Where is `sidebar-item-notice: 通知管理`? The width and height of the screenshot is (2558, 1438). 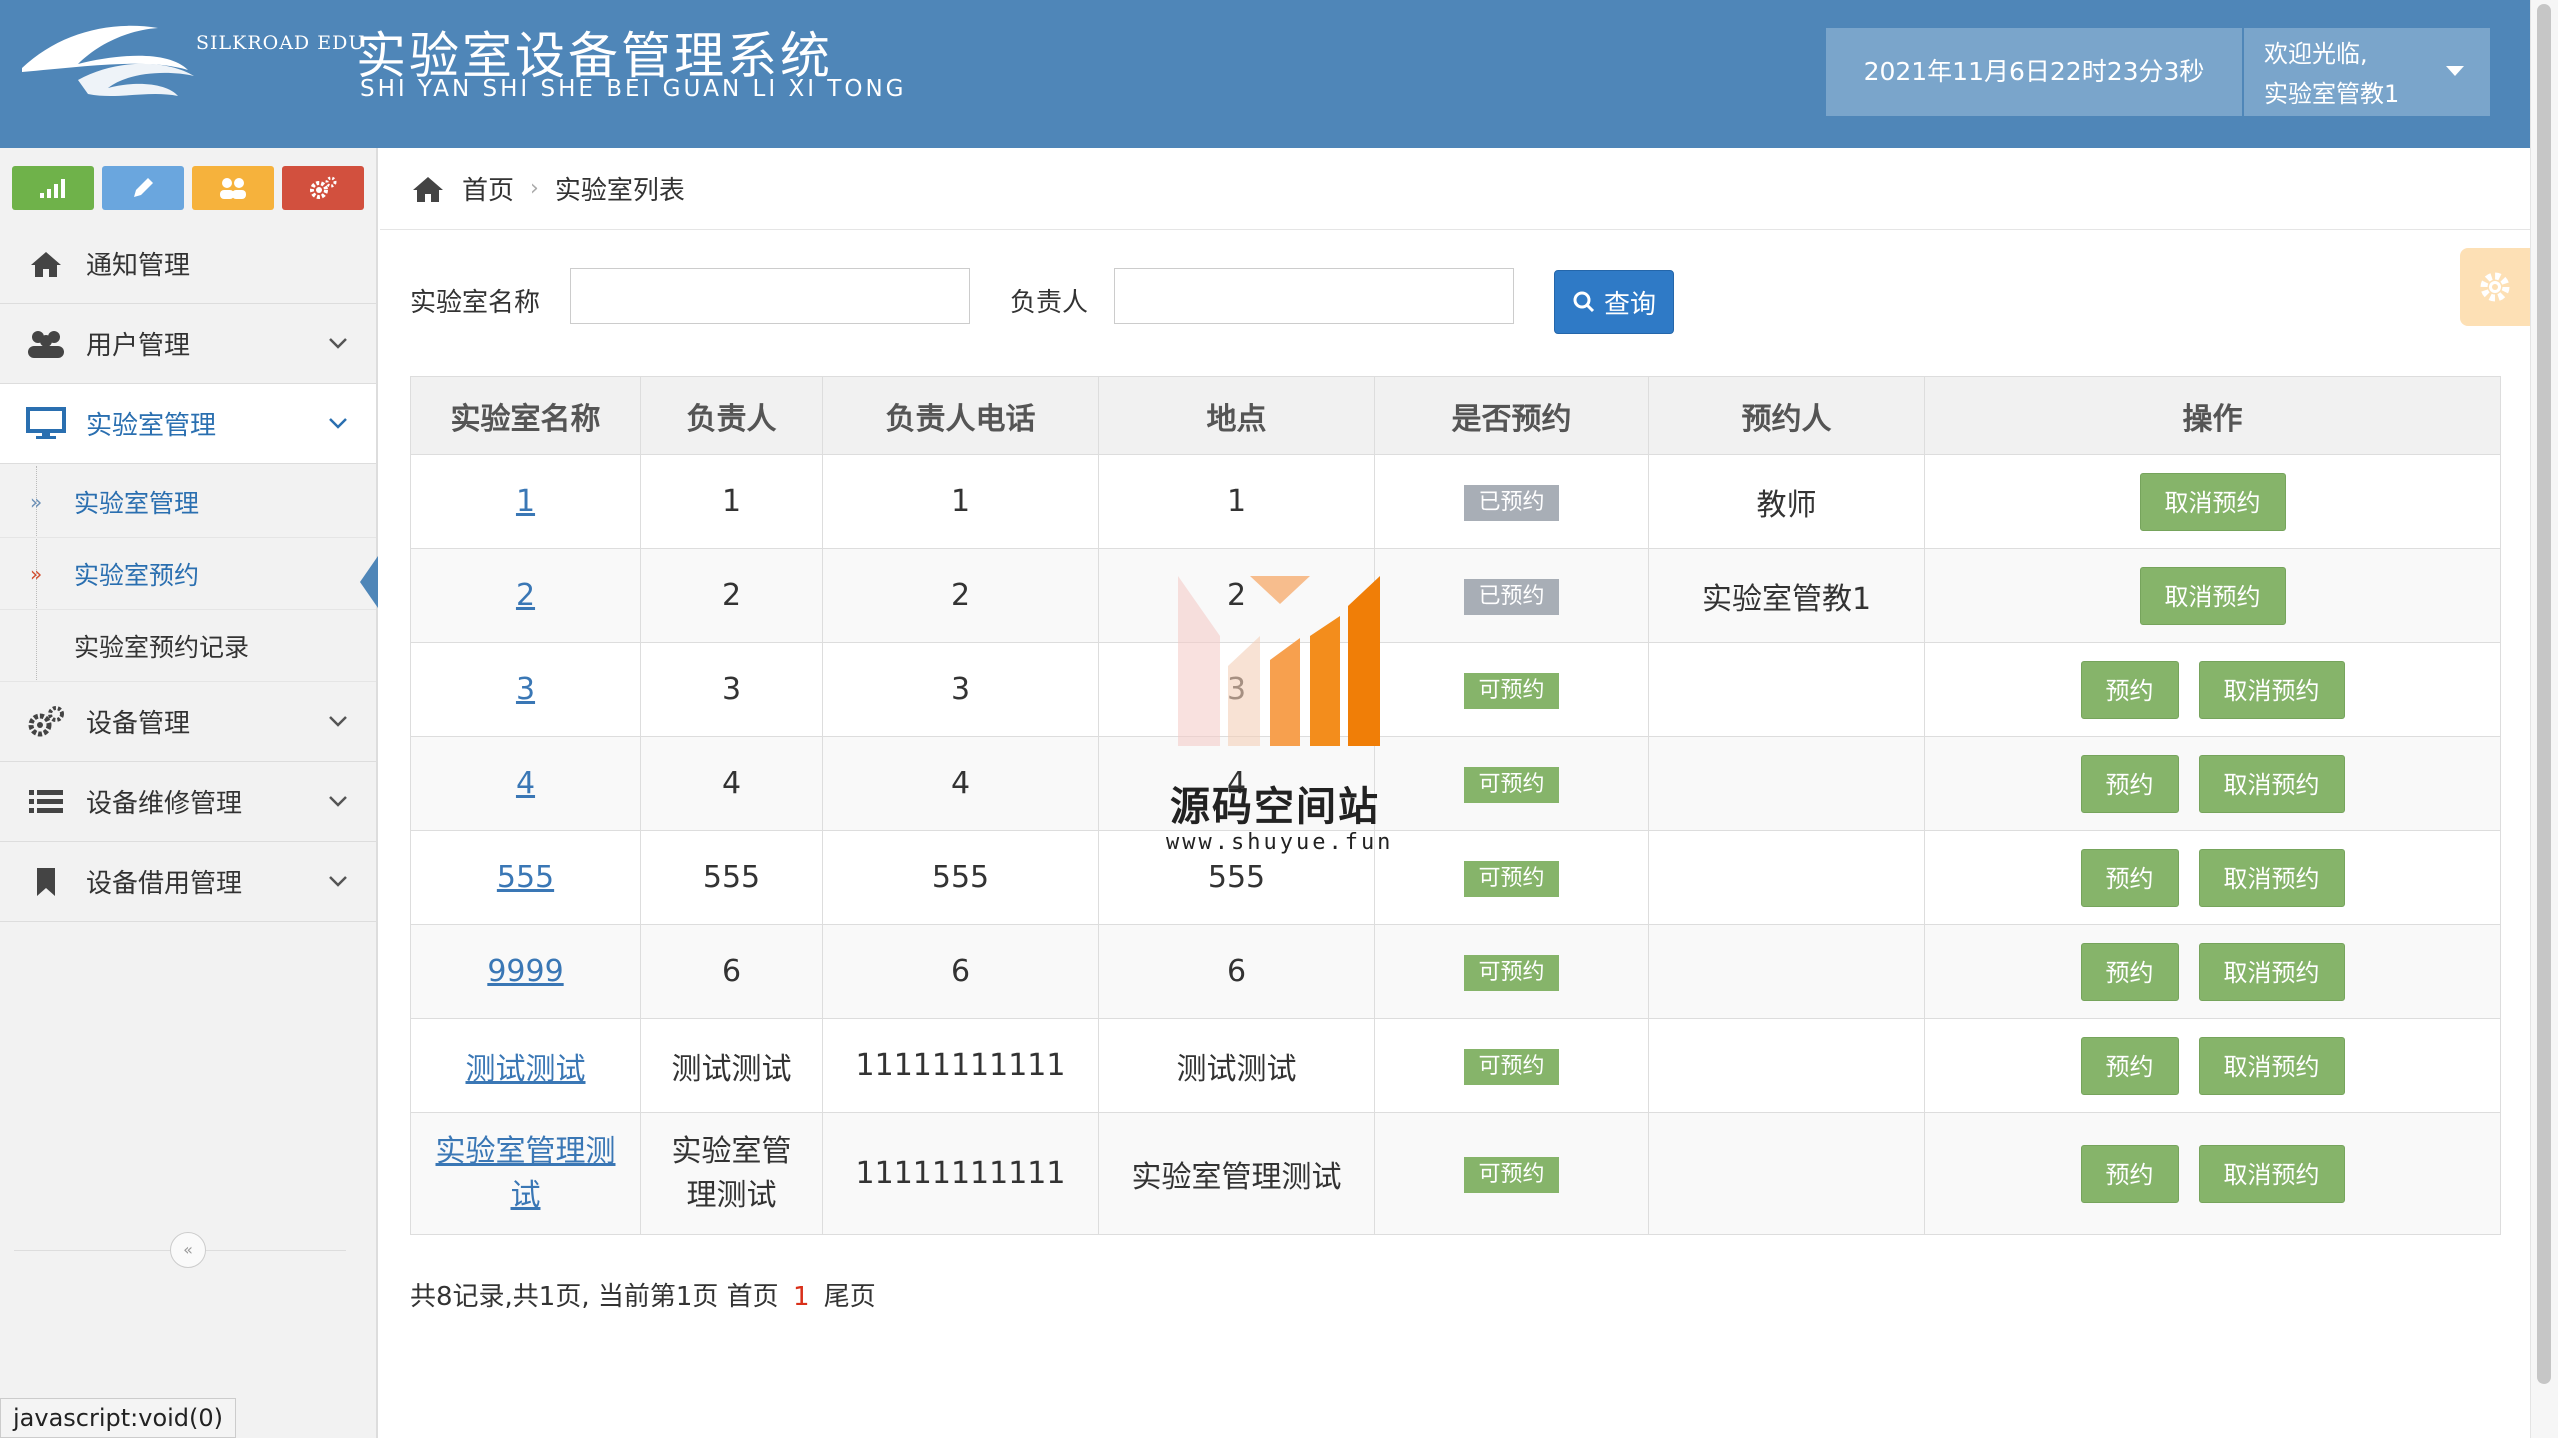 sidebar-item-notice: 通知管理 is located at coordinates (188, 264).